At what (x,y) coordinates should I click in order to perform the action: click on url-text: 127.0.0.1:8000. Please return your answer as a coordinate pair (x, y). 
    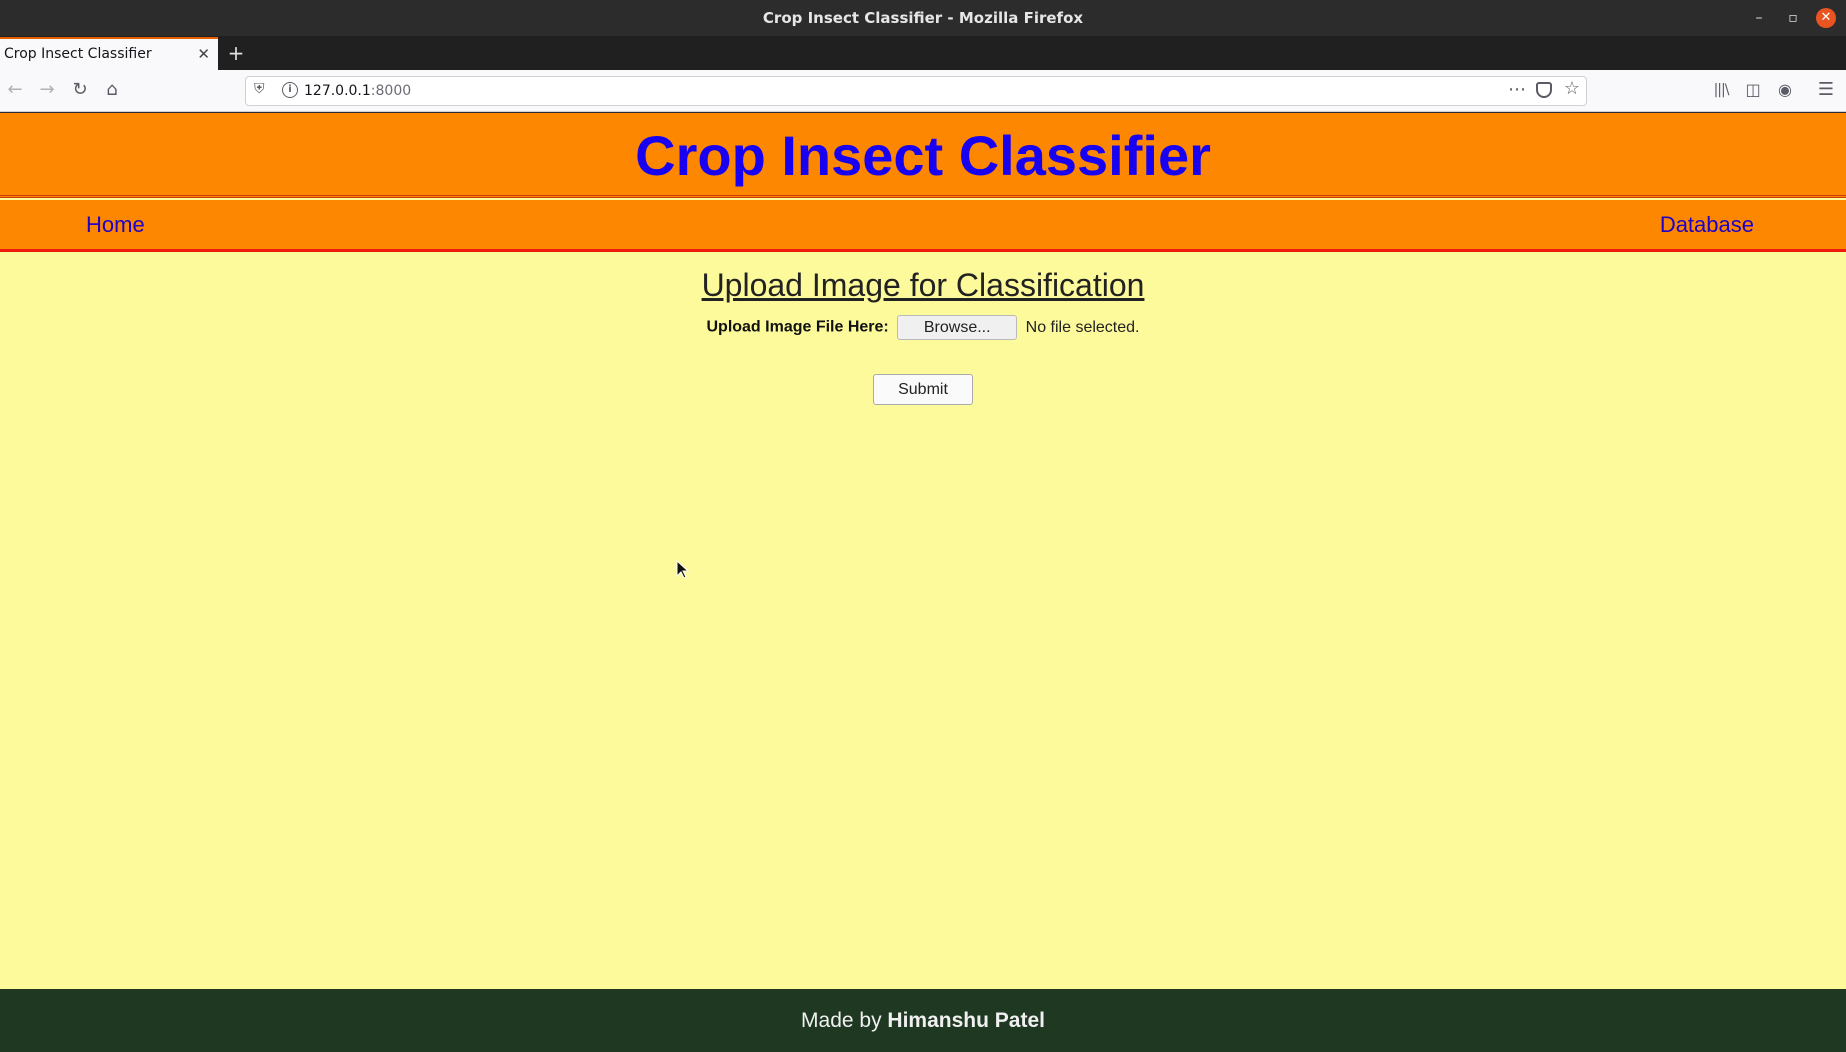
    Looking at the image, I should click on (357, 91).